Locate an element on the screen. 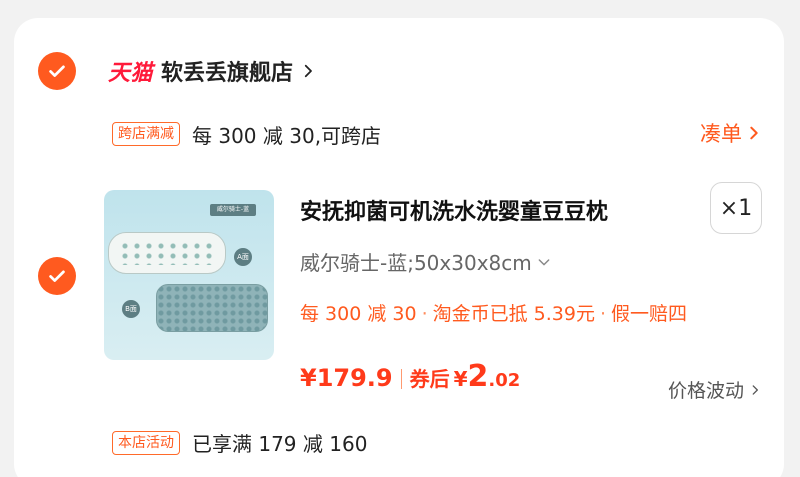 This screenshot has height=477, width=800. store-select-checkbox is located at coordinates (57, 71).